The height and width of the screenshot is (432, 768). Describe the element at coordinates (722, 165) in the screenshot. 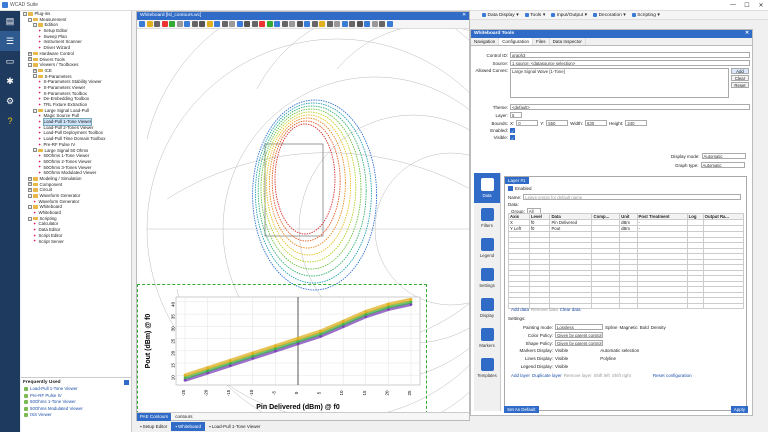

I see `graph-type-select: Automatic` at that location.